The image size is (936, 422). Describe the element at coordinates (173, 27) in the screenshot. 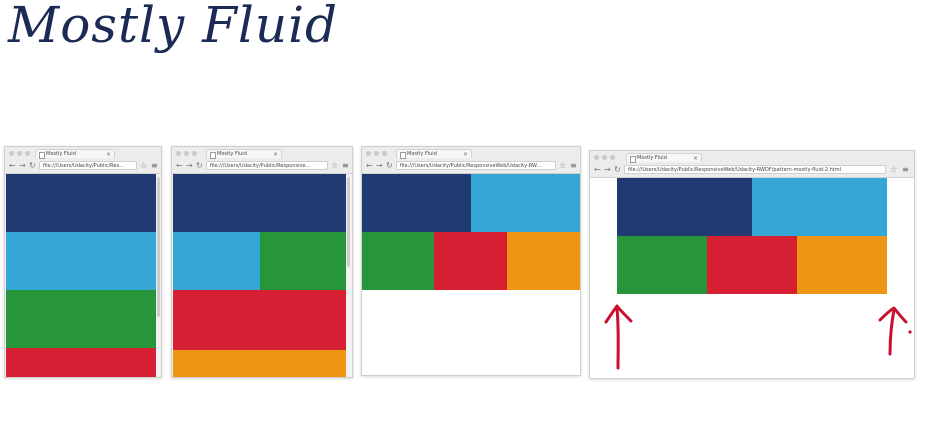

I see `page-title: Mostly Fluid` at that location.